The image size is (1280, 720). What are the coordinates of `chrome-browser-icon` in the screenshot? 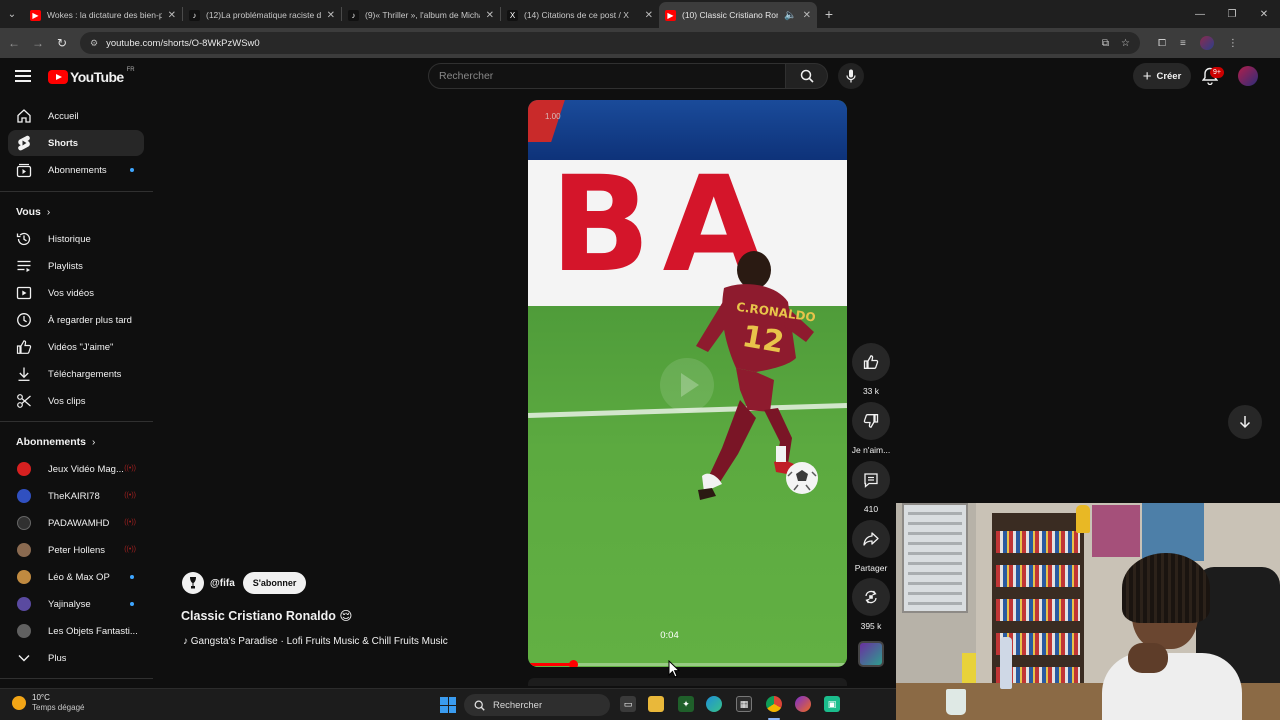 It's located at (774, 704).